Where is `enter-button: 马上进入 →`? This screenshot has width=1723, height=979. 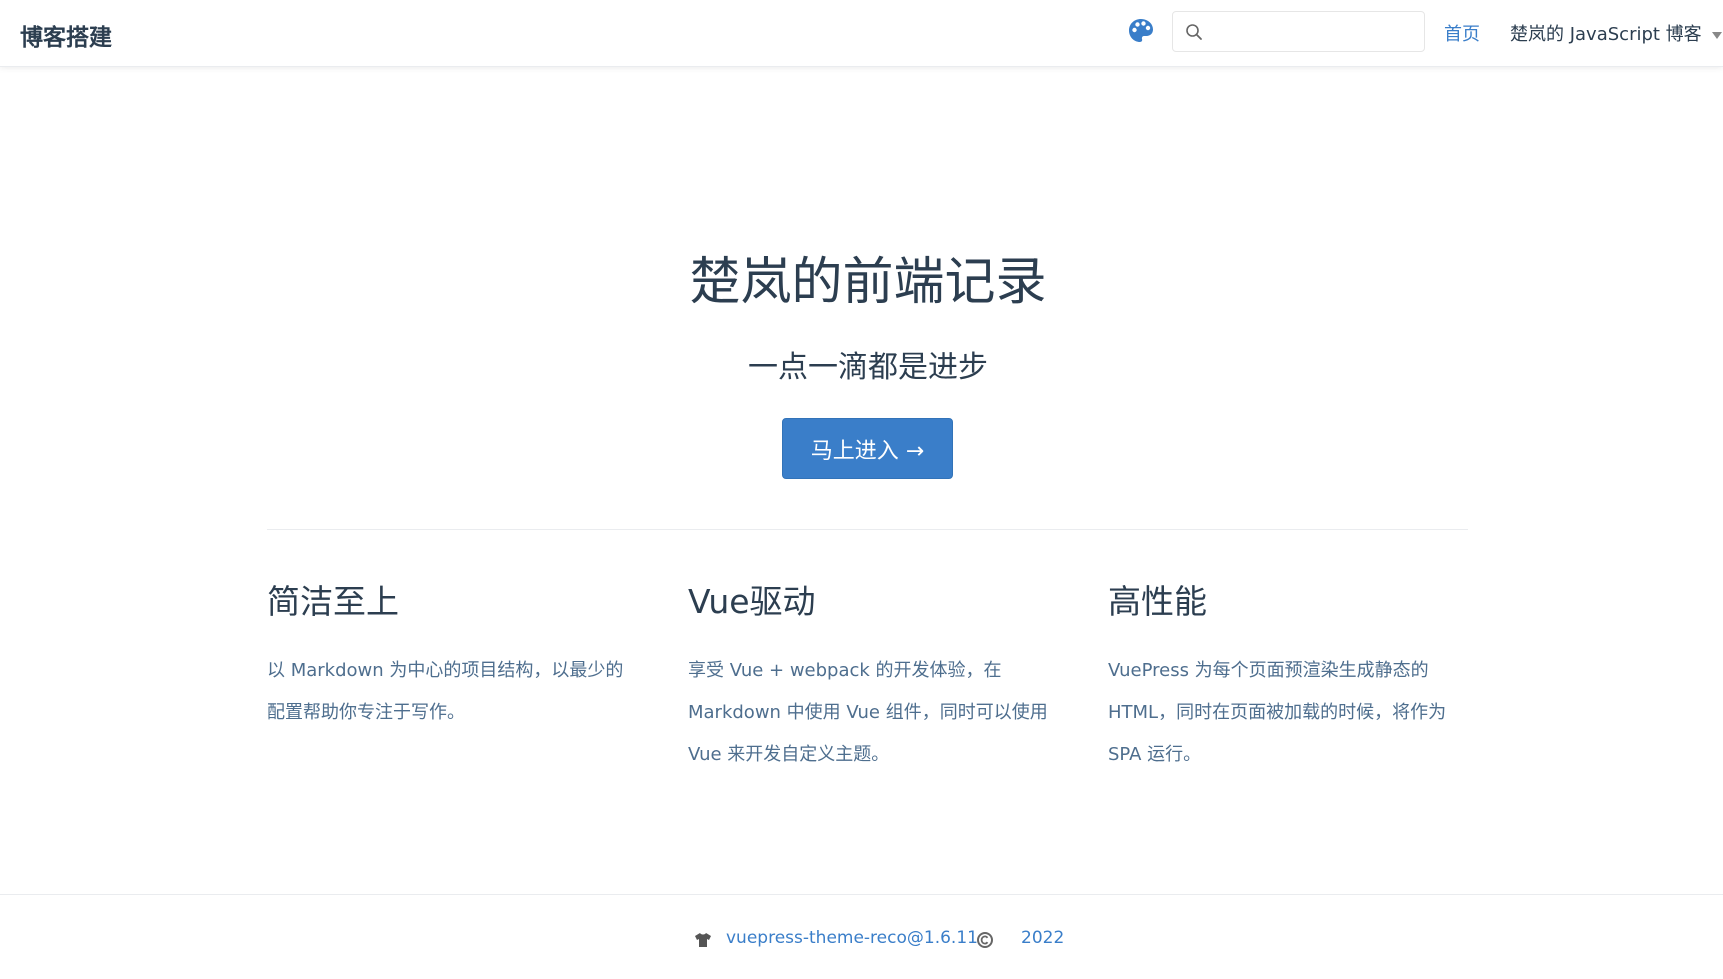
enter-button: 马上进入 → is located at coordinates (867, 448).